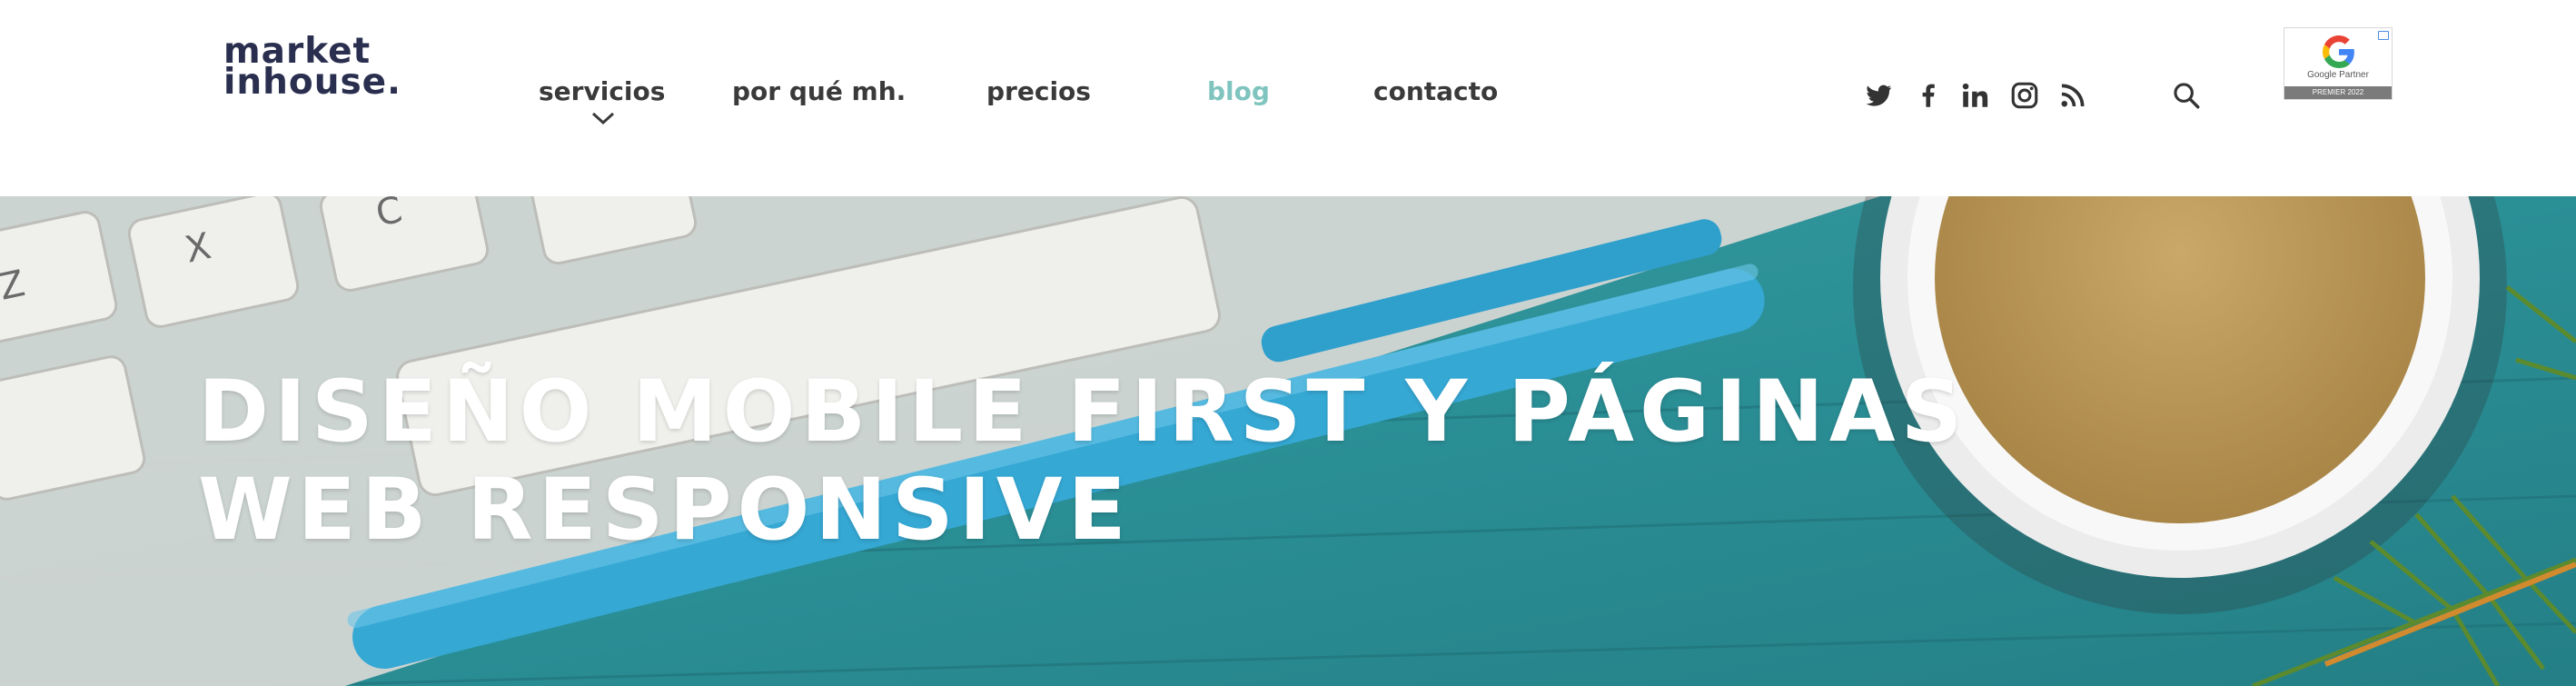 The height and width of the screenshot is (686, 2576). Describe the element at coordinates (2383, 35) in the screenshot. I see `ad-choice-icon` at that location.